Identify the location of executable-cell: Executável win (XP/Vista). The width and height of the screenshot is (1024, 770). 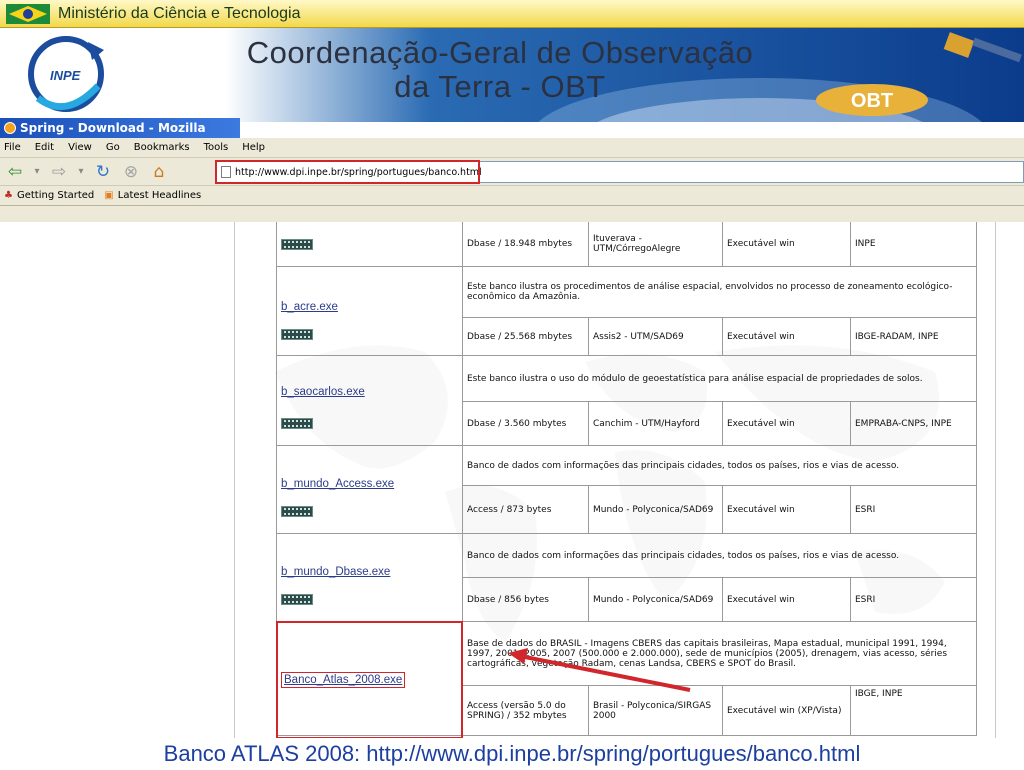
(786, 710).